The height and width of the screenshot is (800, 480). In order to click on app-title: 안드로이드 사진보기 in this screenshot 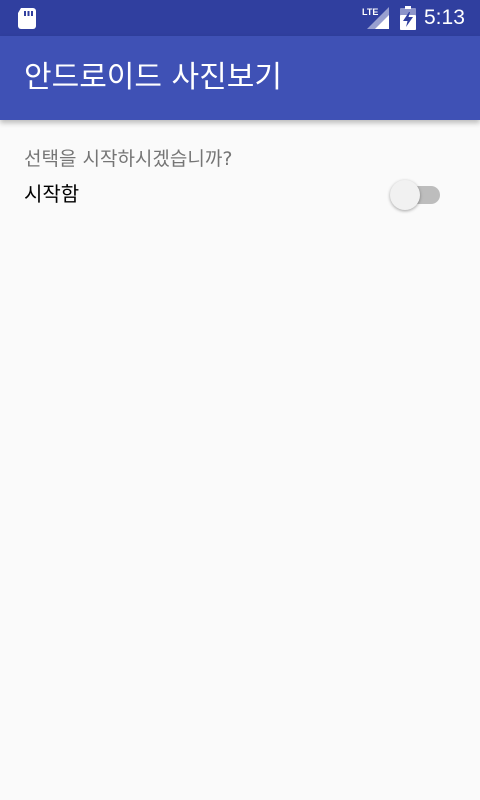, I will do `click(153, 77)`.